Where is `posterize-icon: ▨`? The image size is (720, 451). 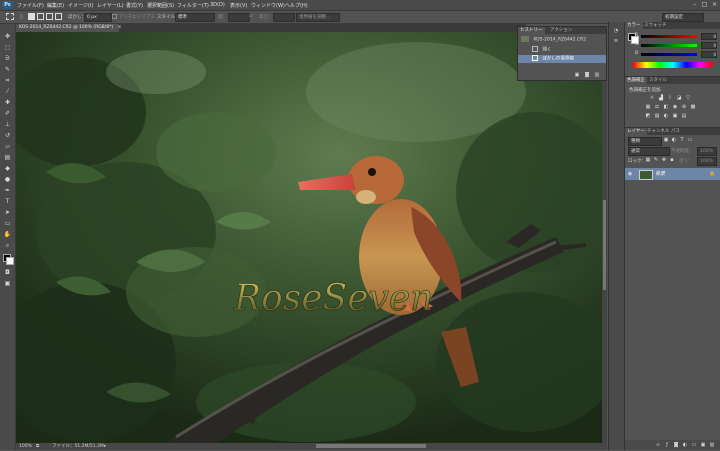 posterize-icon: ▨ is located at coordinates (657, 116).